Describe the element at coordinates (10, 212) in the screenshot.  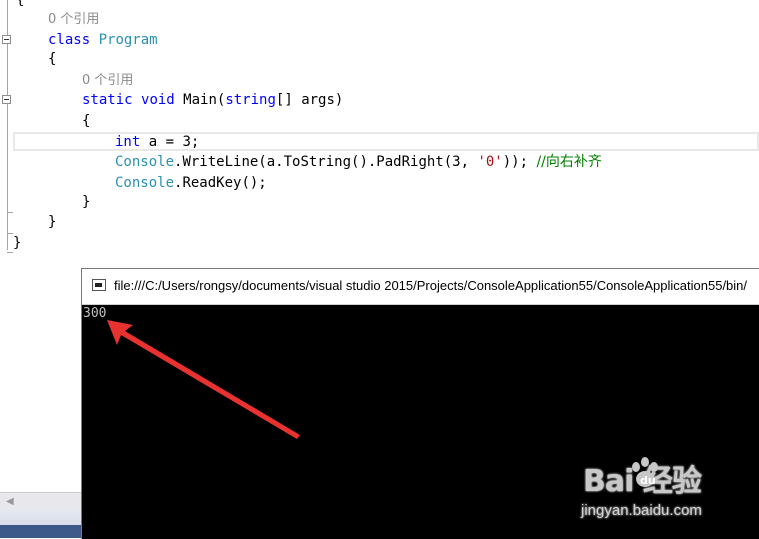
I see `outline-end-tick` at that location.